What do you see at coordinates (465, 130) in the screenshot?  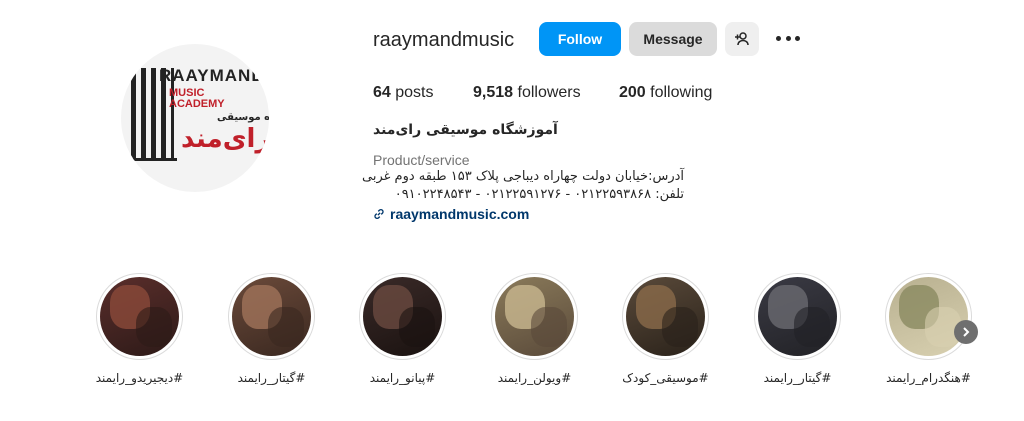 I see `profile-full-name: آموزشگاه موسیقی رای‌مند` at bounding box center [465, 130].